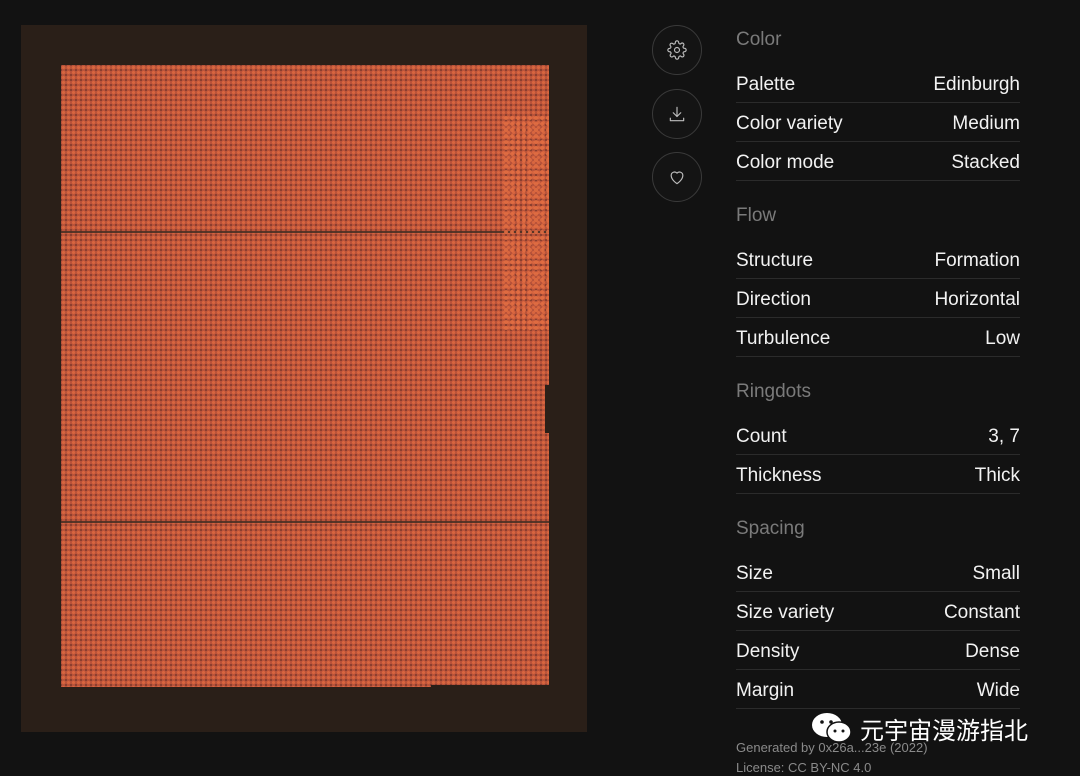 The height and width of the screenshot is (776, 1080). Describe the element at coordinates (1004, 436) in the screenshot. I see `property-value: 3, 7` at that location.